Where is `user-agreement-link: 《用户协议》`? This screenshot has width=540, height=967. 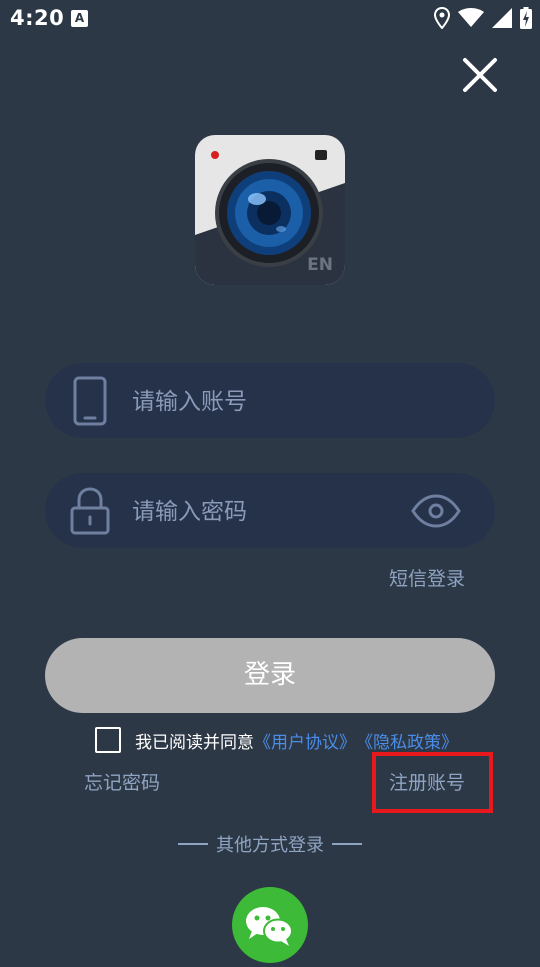
user-agreement-link: 《用户协议》 is located at coordinates (305, 740).